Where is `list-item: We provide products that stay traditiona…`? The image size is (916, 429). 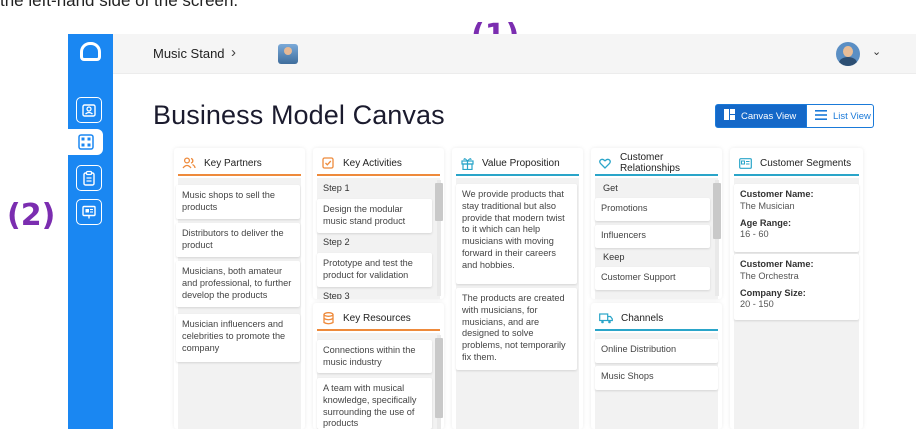
list-item: We provide products that stay traditiona… is located at coordinates (516, 234).